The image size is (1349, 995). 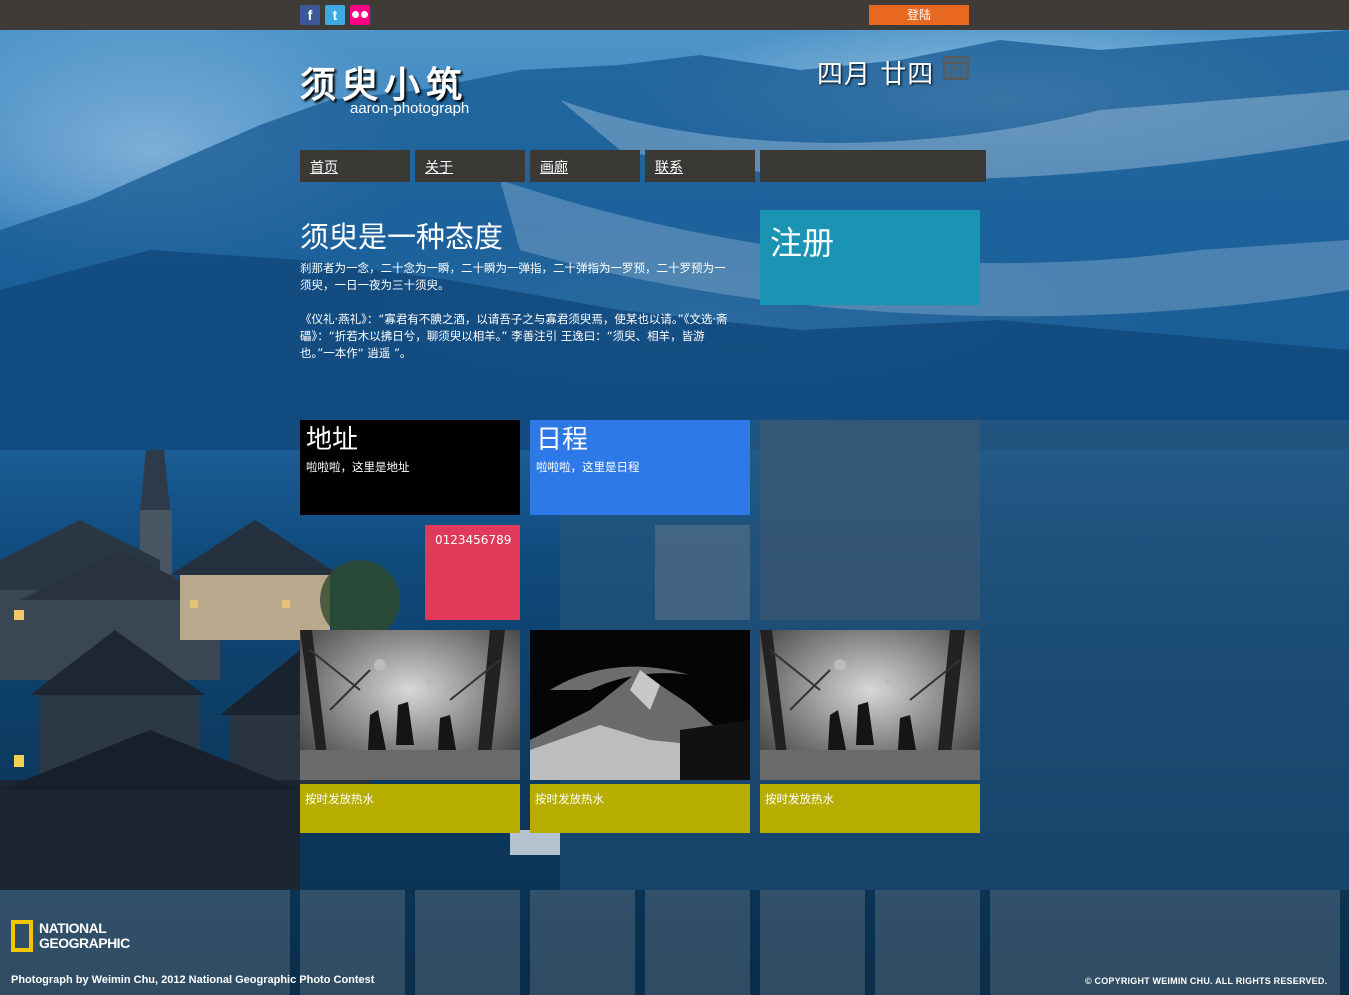 What do you see at coordinates (73, 928) in the screenshot?
I see `ng-logo-line1: NATIONAL` at bounding box center [73, 928].